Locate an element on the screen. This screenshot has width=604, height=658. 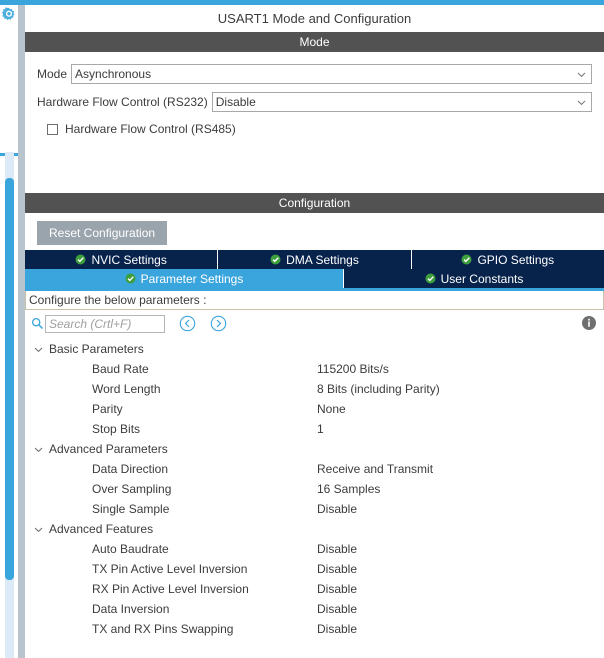
tab-row-primary: NVIC Settings DMA Settings GPIO Settings is located at coordinates (314, 259).